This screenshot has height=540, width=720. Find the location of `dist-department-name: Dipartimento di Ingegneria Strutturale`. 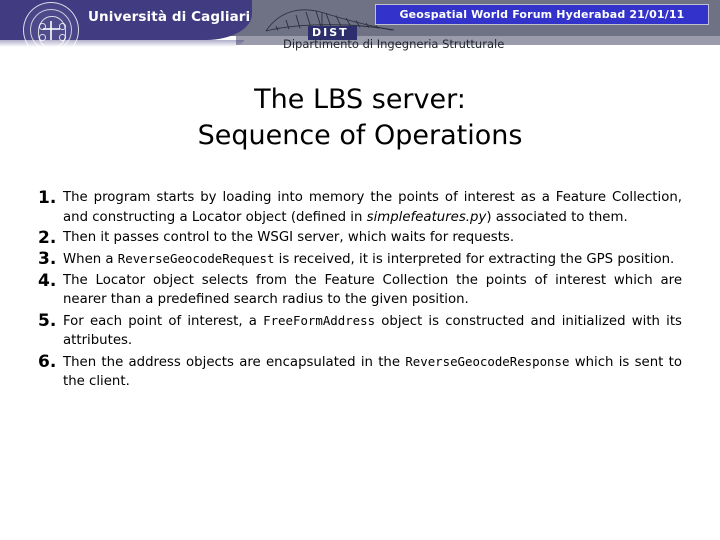

dist-department-name: Dipartimento di Ingegneria Strutturale is located at coordinates (394, 44).